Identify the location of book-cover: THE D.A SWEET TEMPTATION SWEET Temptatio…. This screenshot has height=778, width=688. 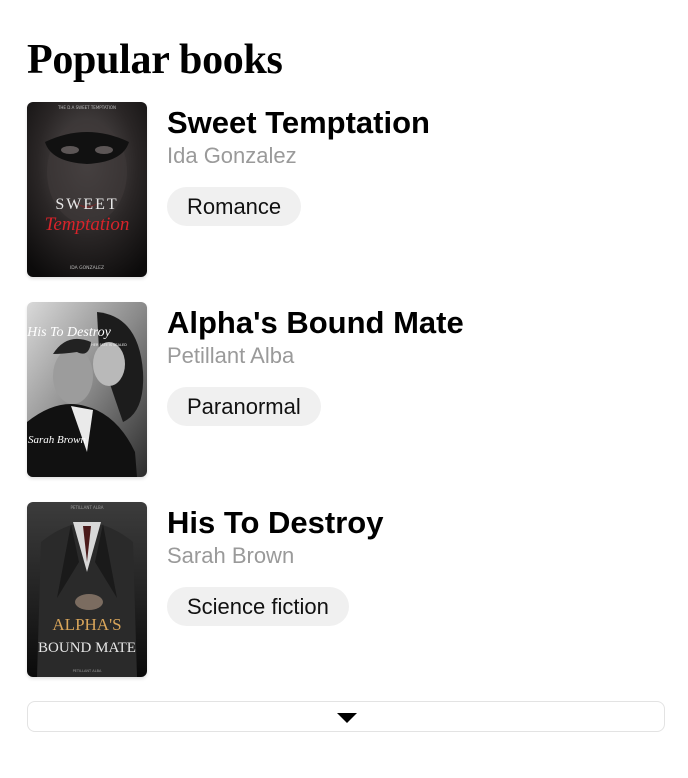
(87, 189).